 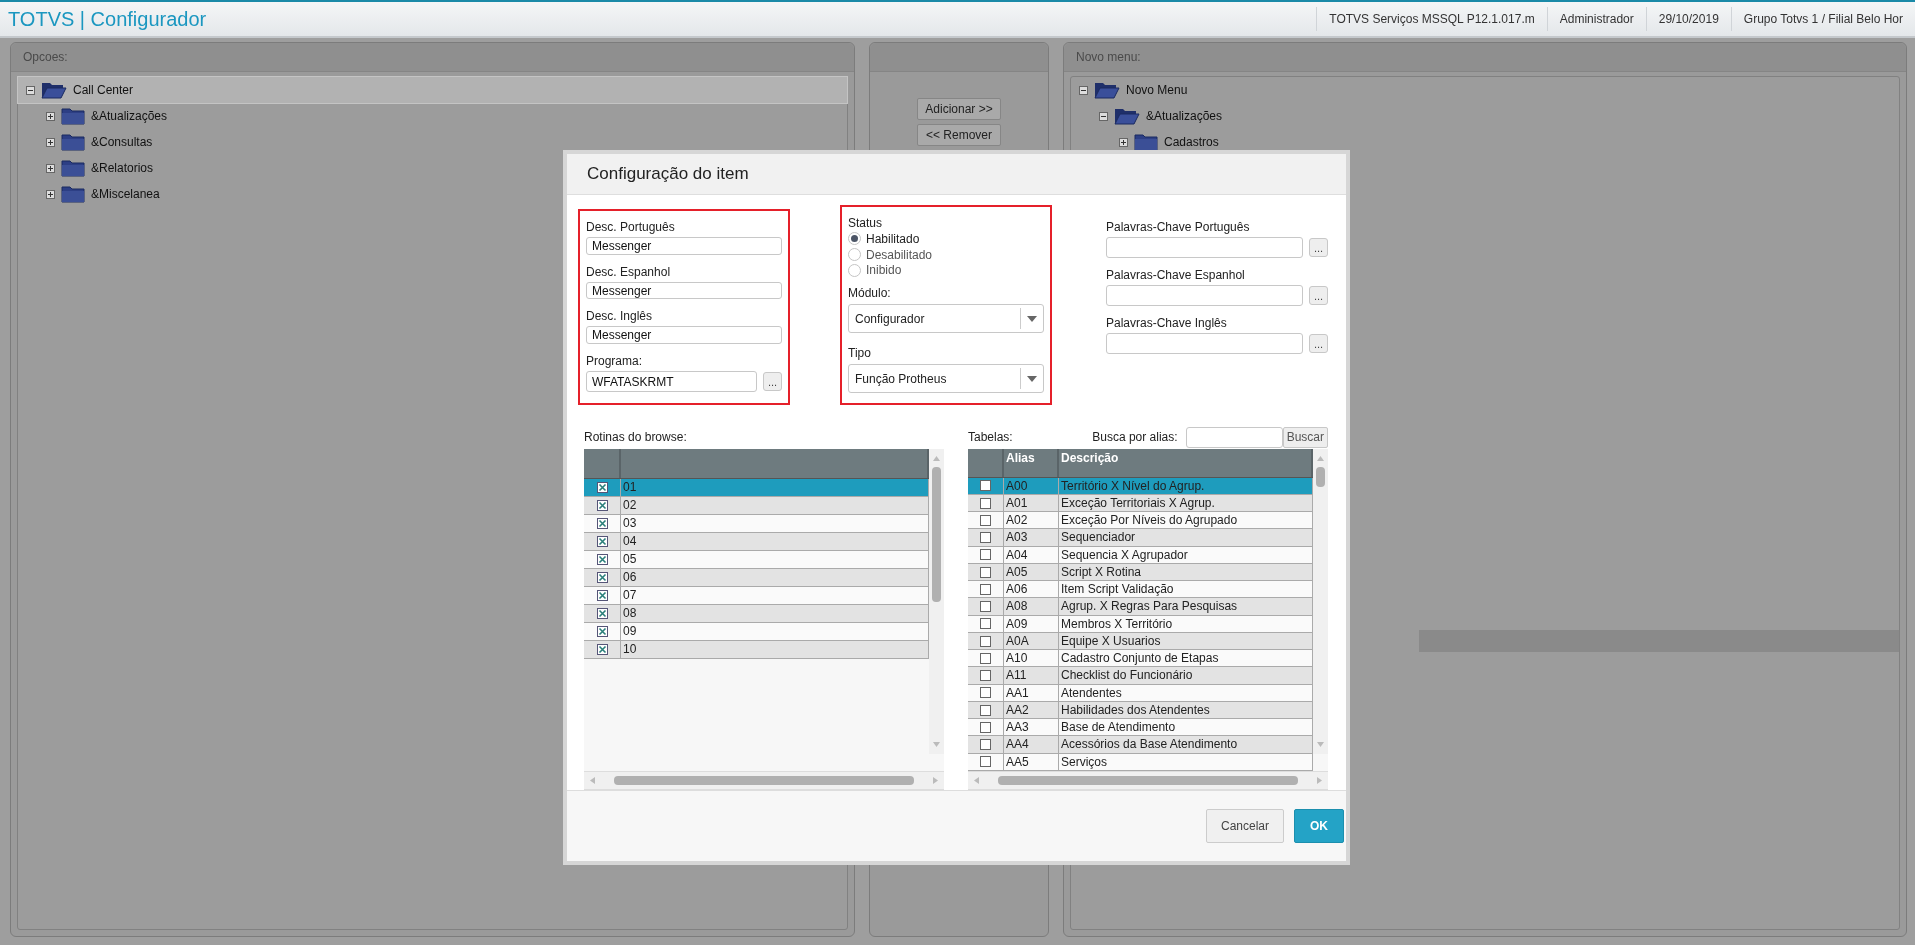 What do you see at coordinates (1140, 728) in the screenshot?
I see `table-row: AA3 Base de Atendimento` at bounding box center [1140, 728].